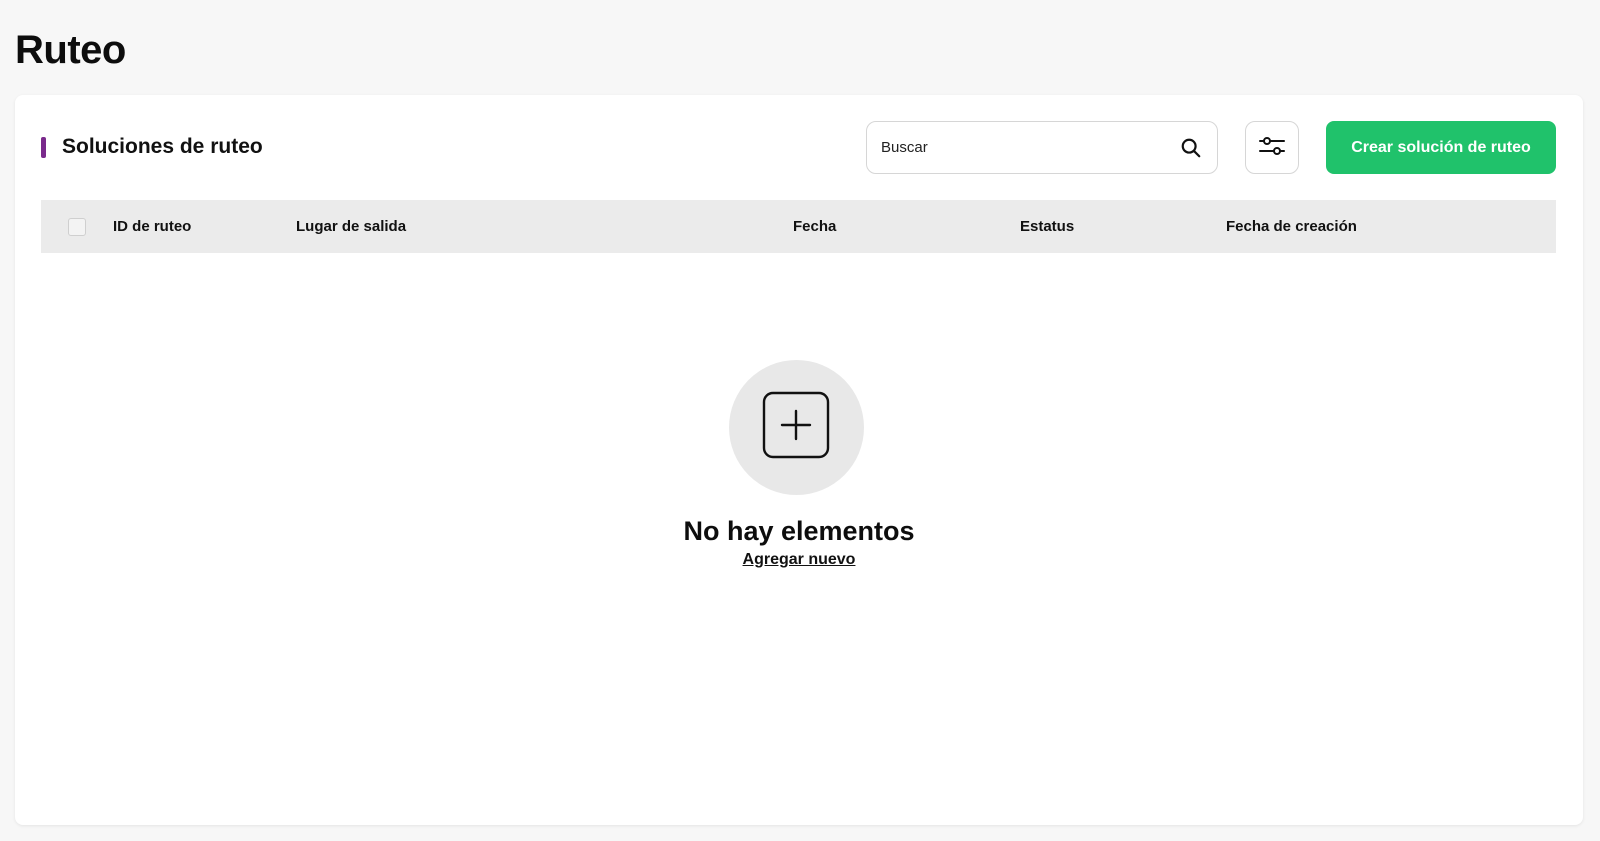  Describe the element at coordinates (162, 146) in the screenshot. I see `section-title: Soluciones de ruteo` at that location.